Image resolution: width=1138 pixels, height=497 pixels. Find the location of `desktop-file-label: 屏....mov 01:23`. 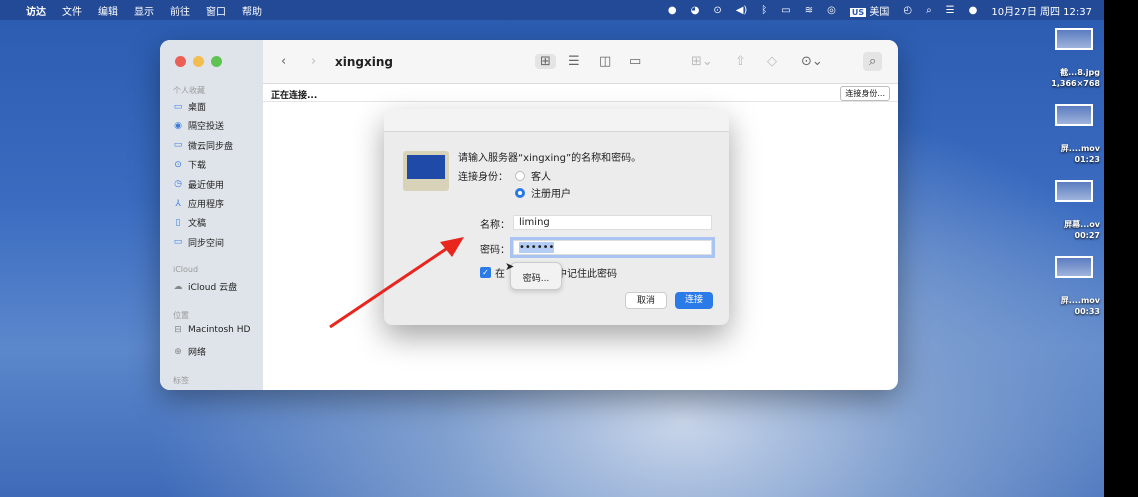

desktop-file-label: 屏....mov 01:23 is located at coordinates (1072, 154).